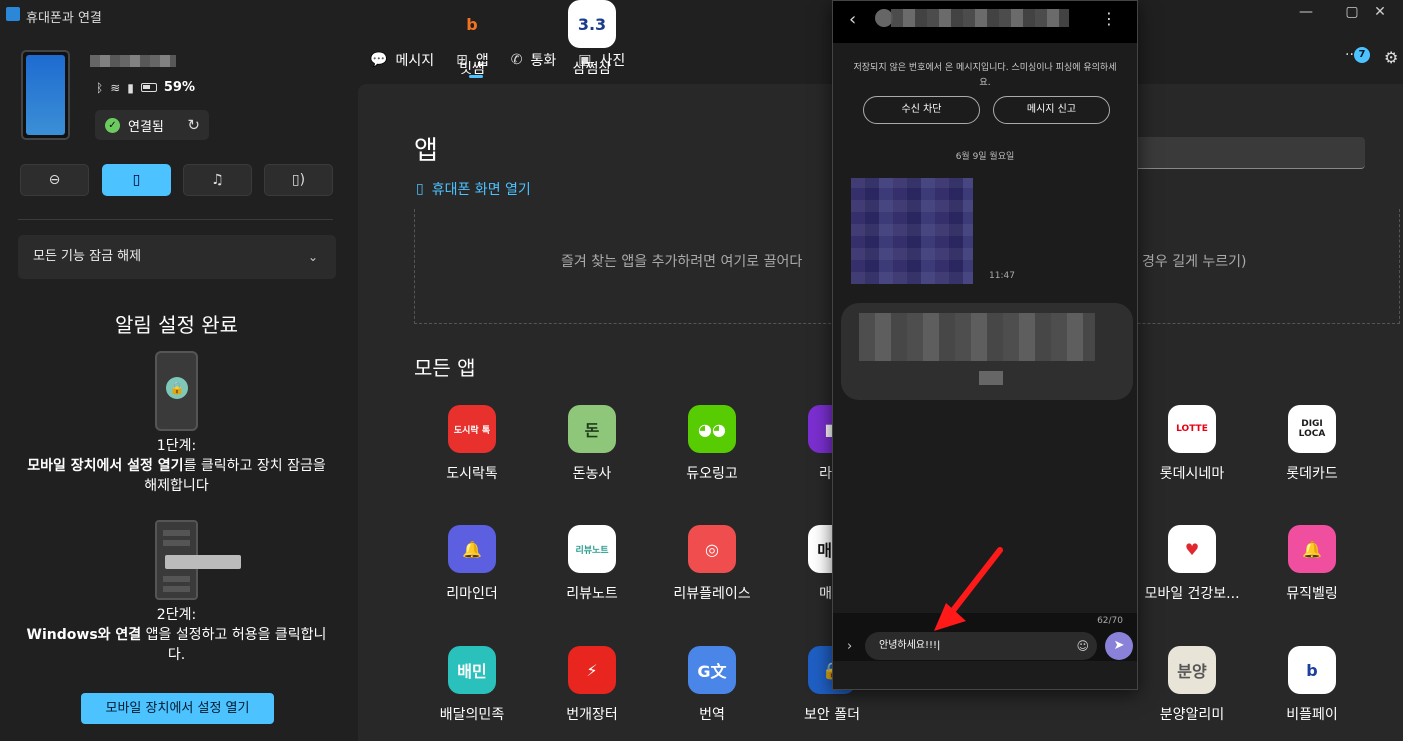  Describe the element at coordinates (472, 429) in the screenshot. I see `app-icon: 도시락 톡` at that location.